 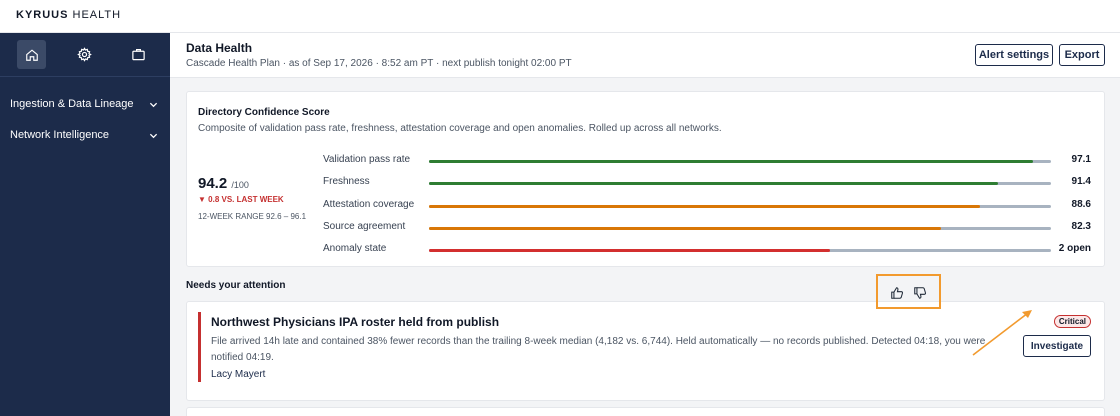 I want to click on sidebar-item-label: Ingestion & Data Lineage, so click(x=72, y=104).